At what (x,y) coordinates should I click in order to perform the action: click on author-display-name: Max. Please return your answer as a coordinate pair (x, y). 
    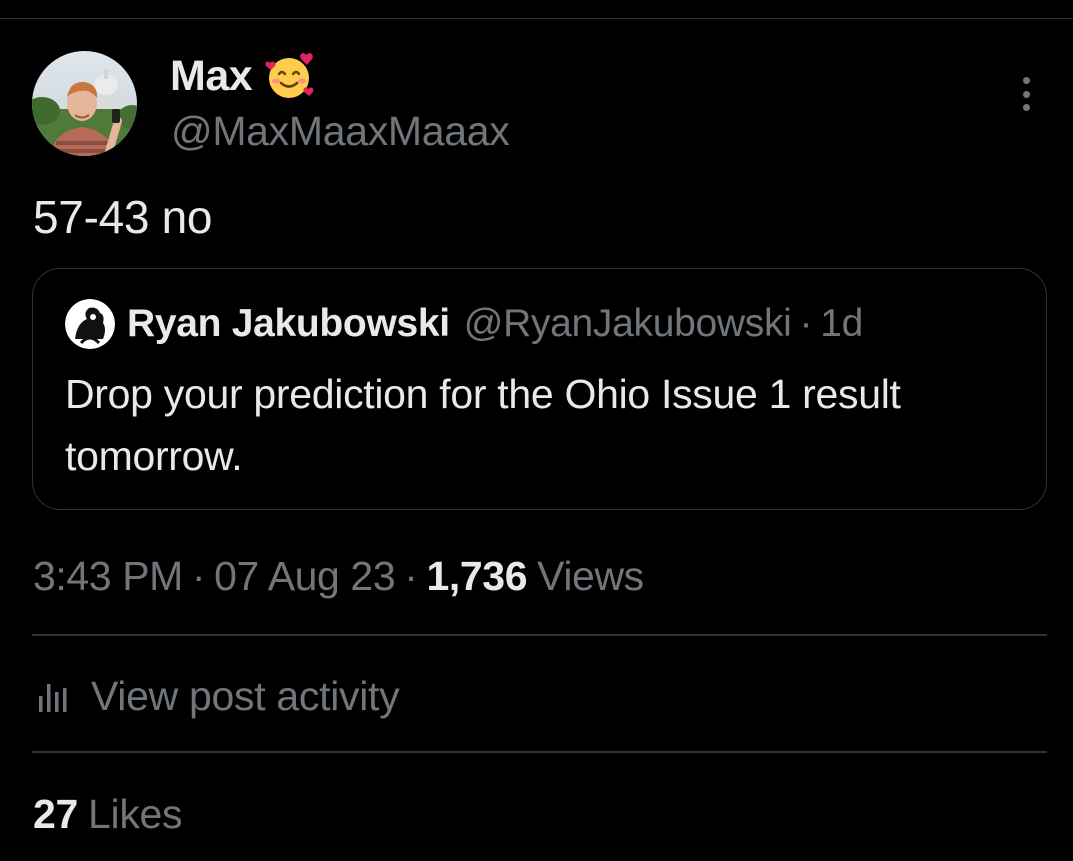
    Looking at the image, I should click on (211, 76).